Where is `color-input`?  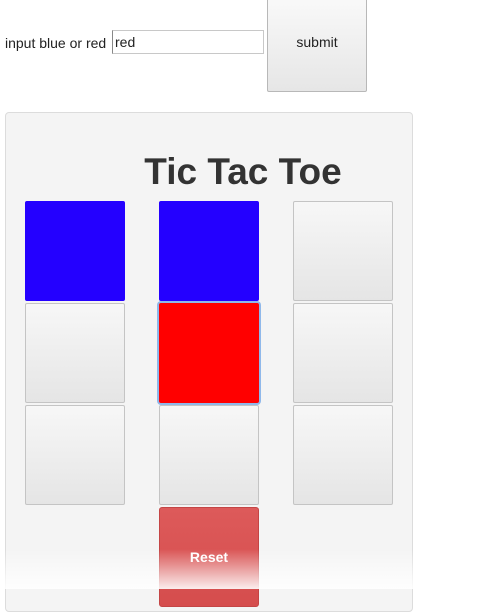
color-input is located at coordinates (188, 42).